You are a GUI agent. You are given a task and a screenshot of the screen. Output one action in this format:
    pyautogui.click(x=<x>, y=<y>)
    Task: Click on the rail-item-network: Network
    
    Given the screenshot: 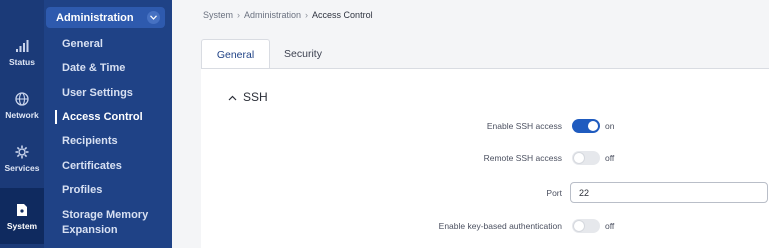 What is the action you would take?
    pyautogui.click(x=22, y=105)
    